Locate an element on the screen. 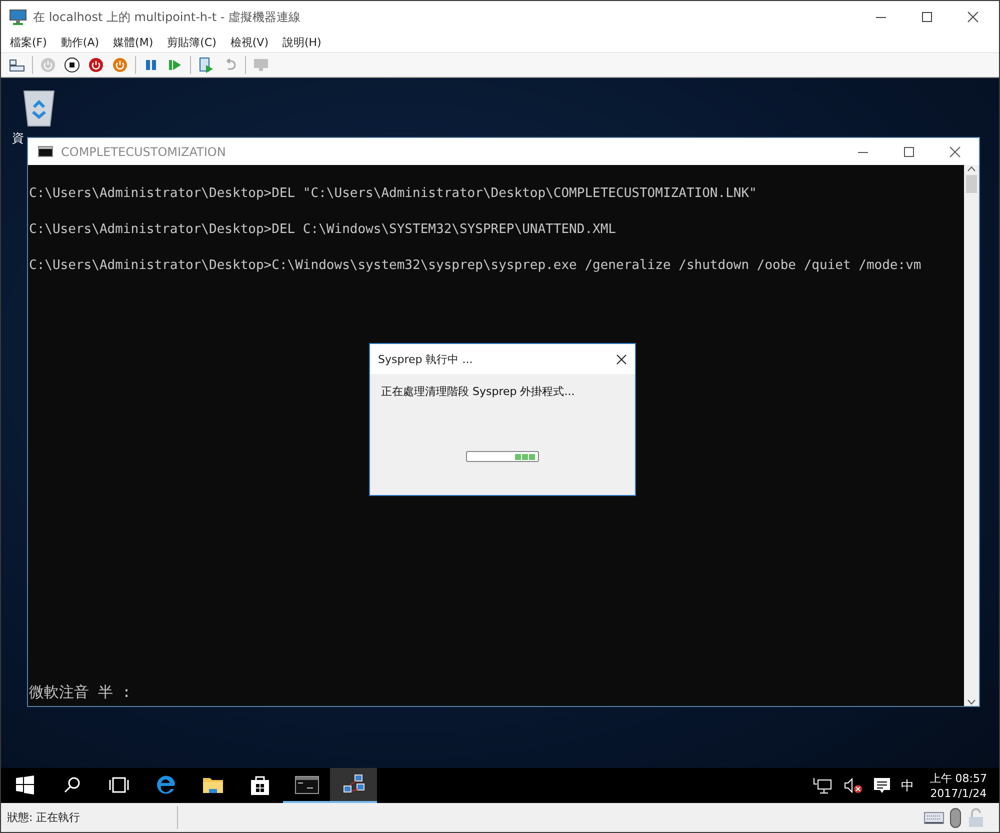 The height and width of the screenshot is (833, 1000). ime-status: 微軟注音 半 : is located at coordinates (80, 693).